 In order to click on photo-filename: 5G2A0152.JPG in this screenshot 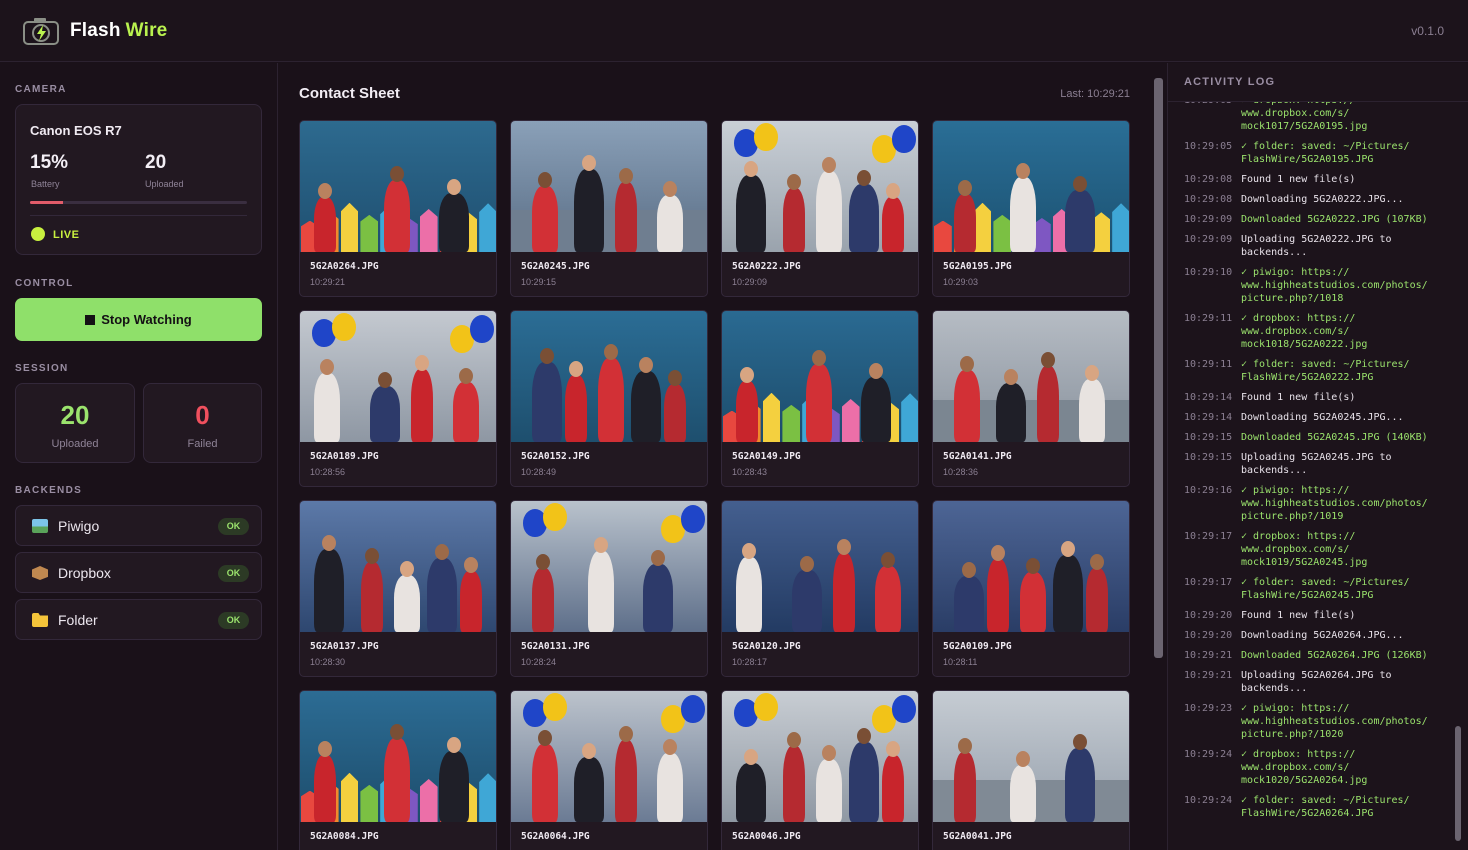, I will do `click(555, 456)`.